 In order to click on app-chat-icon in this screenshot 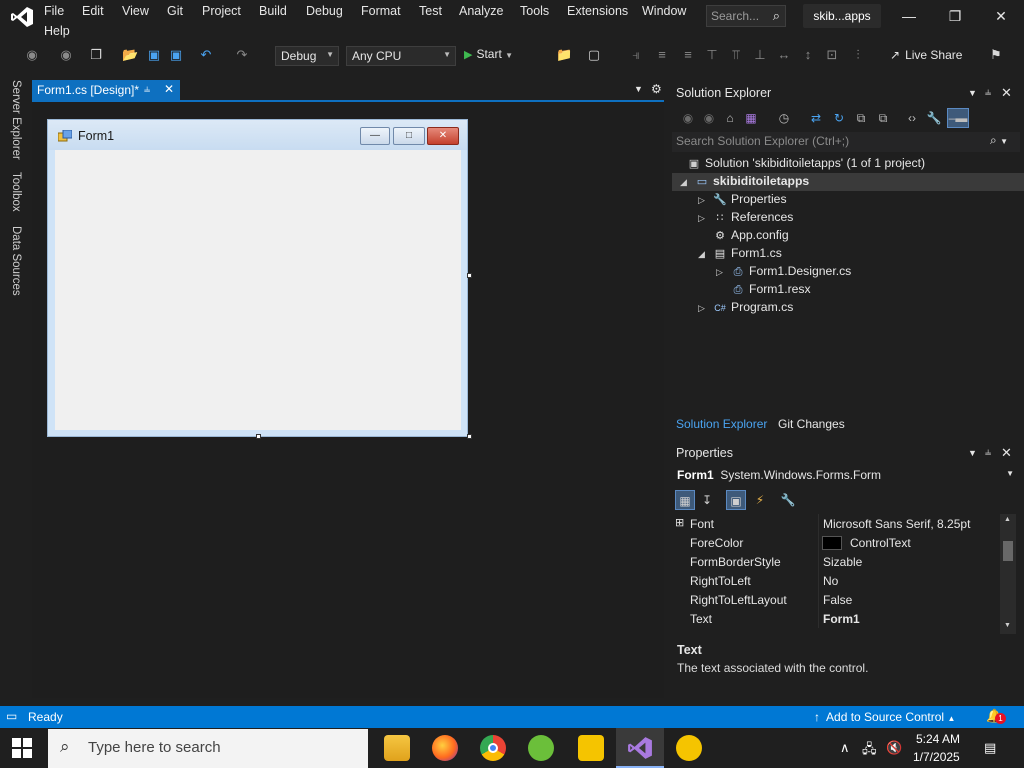, I will do `click(689, 748)`.